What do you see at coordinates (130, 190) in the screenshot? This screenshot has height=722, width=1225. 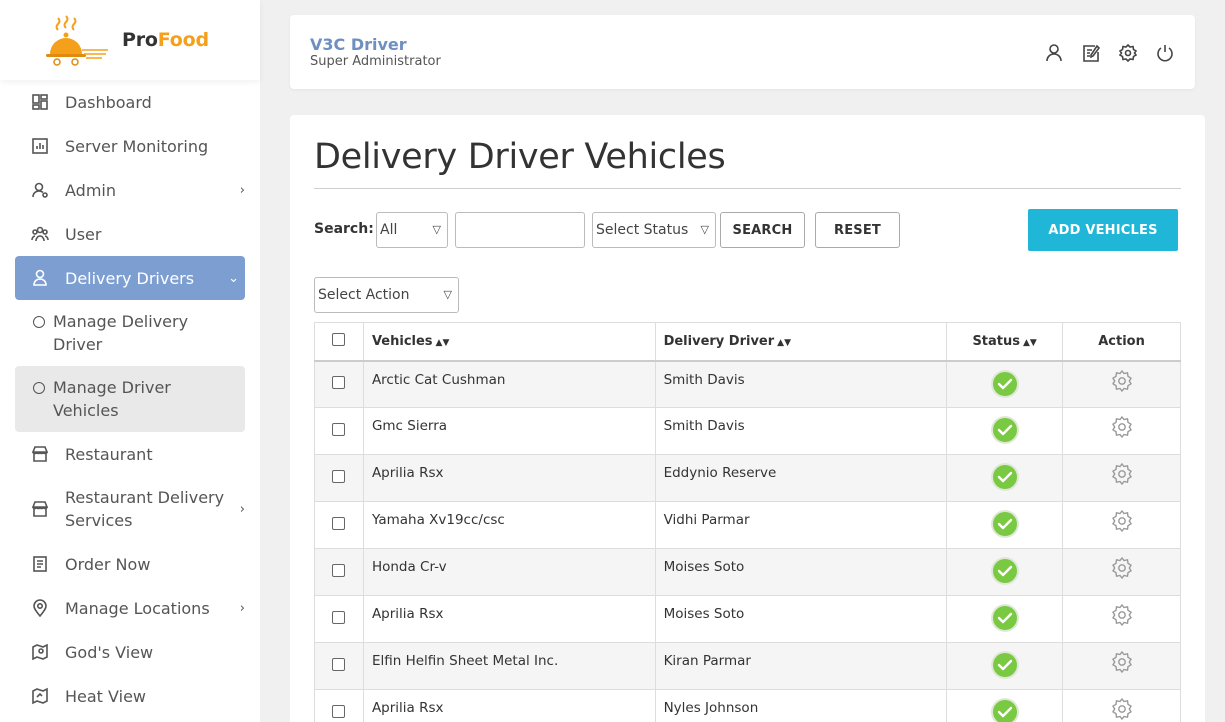 I see `sidebar-item-admin: Admin ›` at bounding box center [130, 190].